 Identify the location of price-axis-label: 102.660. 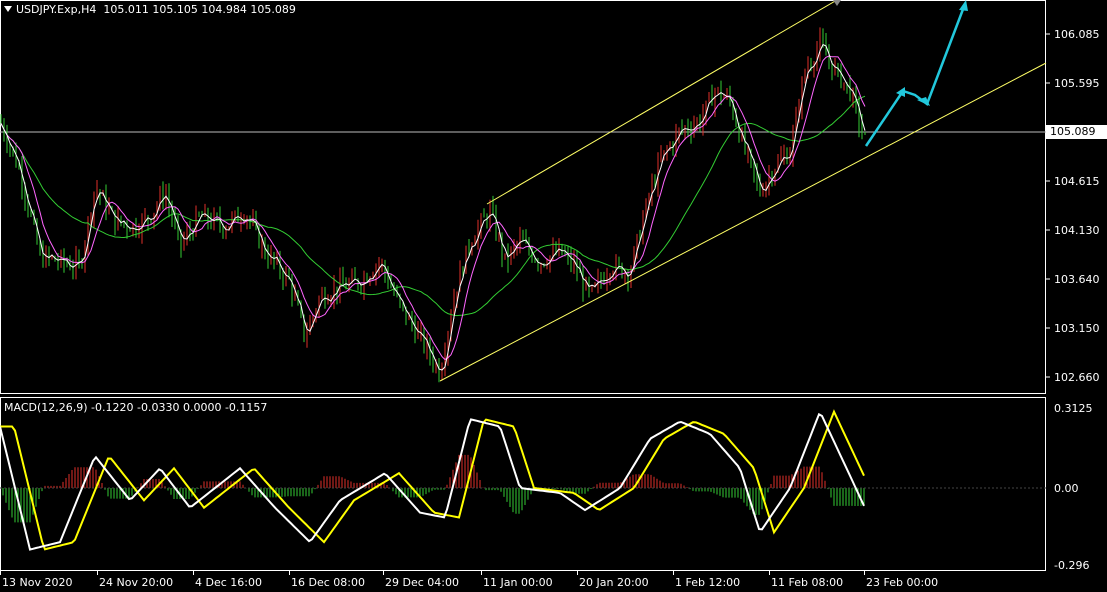
(1077, 377).